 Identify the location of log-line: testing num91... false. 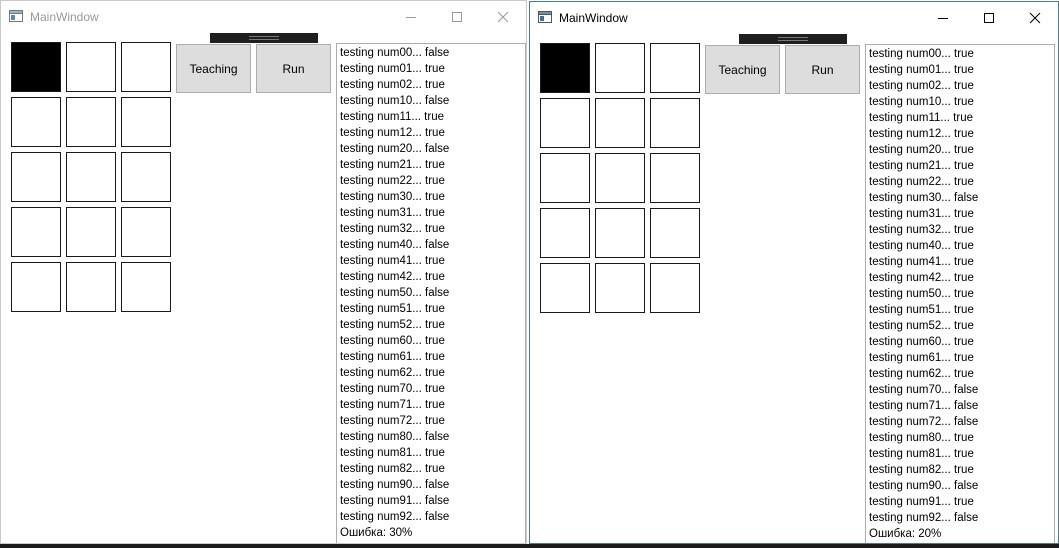
(395, 501).